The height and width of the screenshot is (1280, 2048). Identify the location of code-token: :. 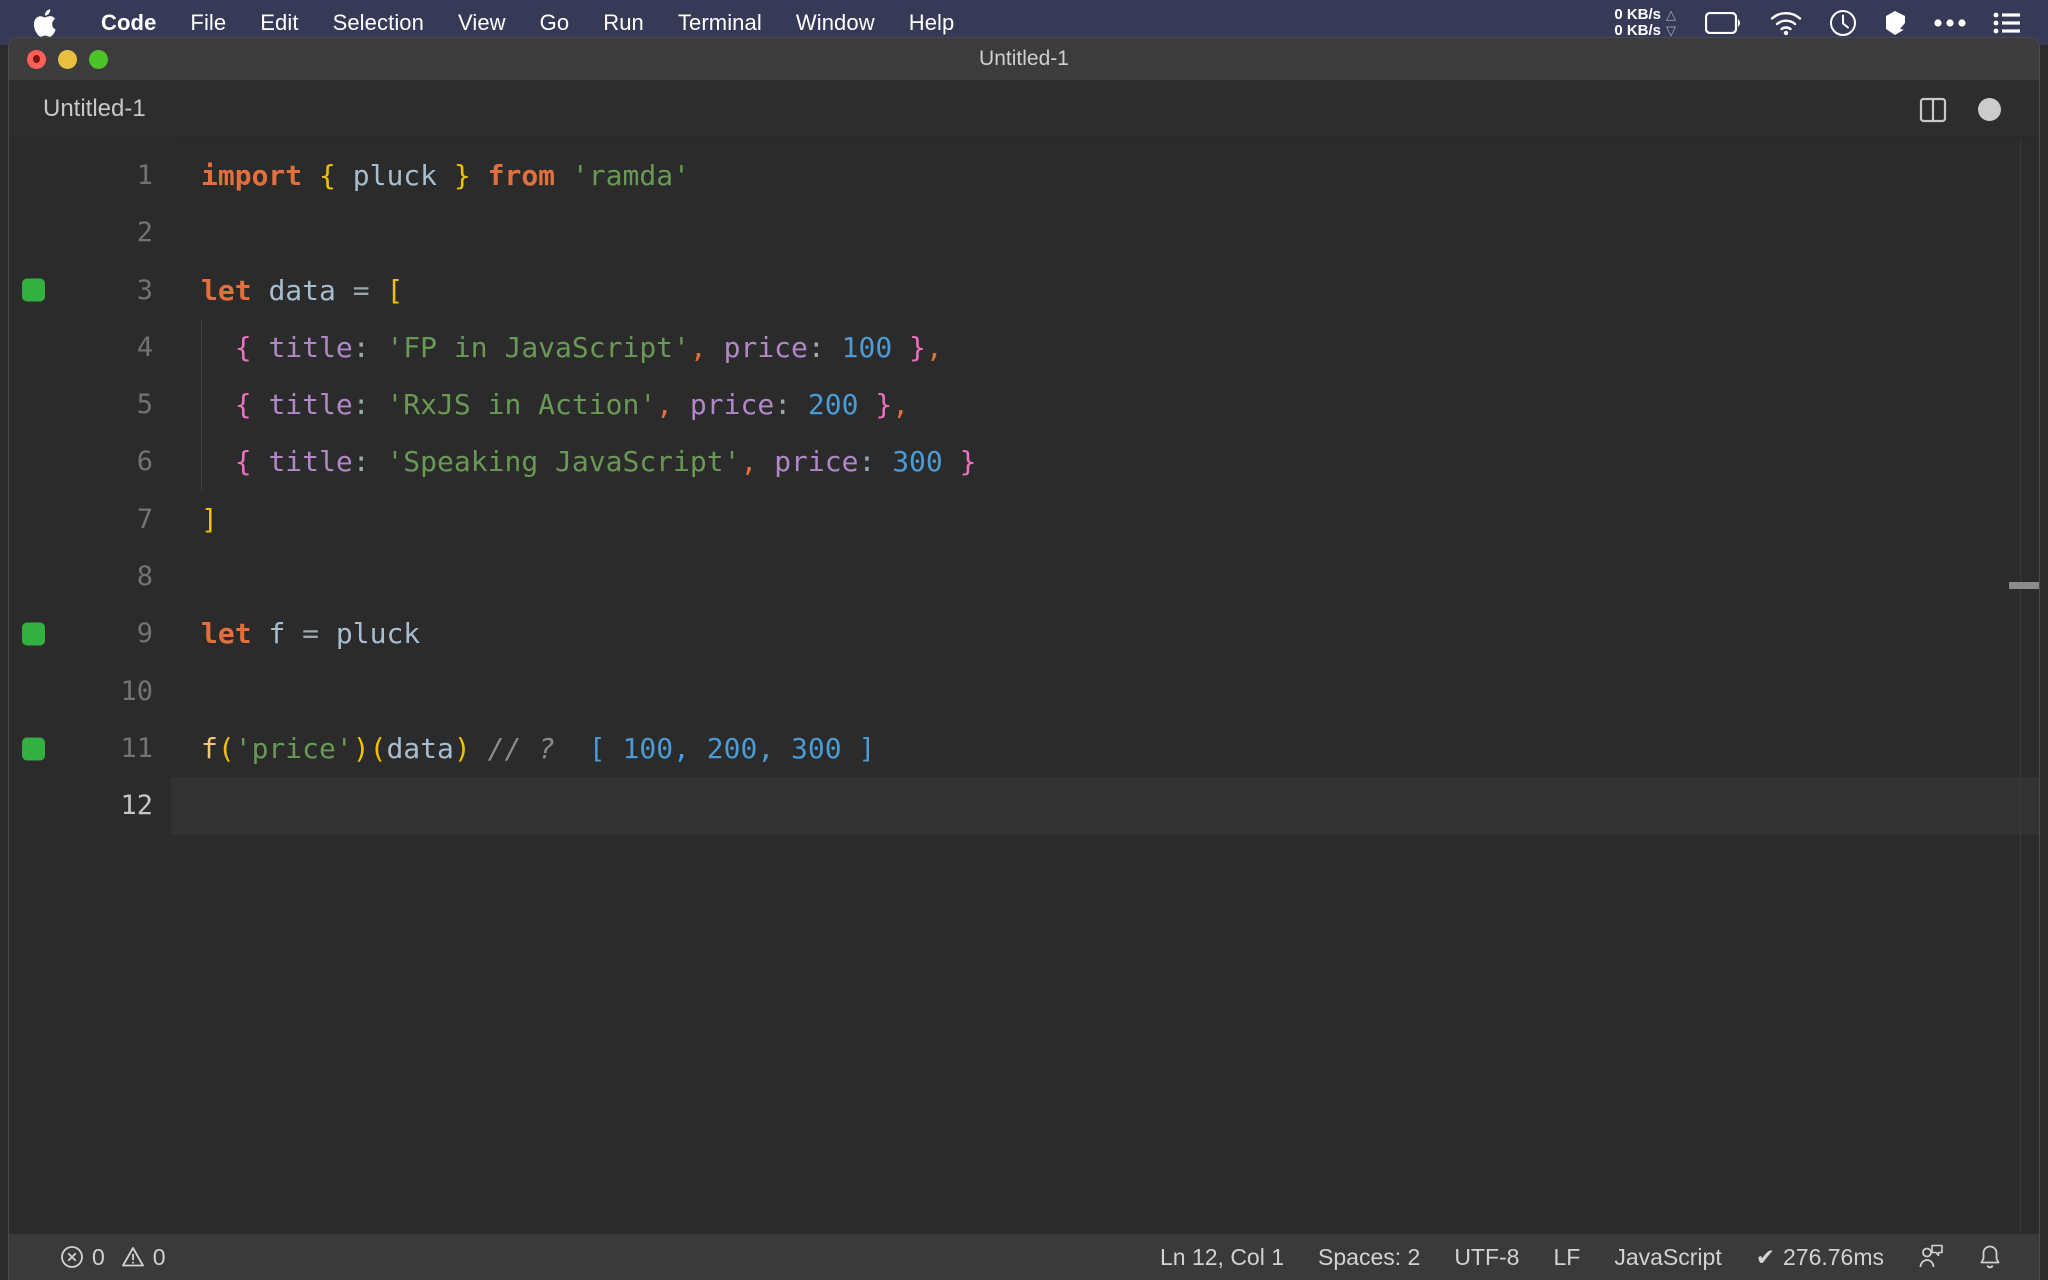
(783, 405).